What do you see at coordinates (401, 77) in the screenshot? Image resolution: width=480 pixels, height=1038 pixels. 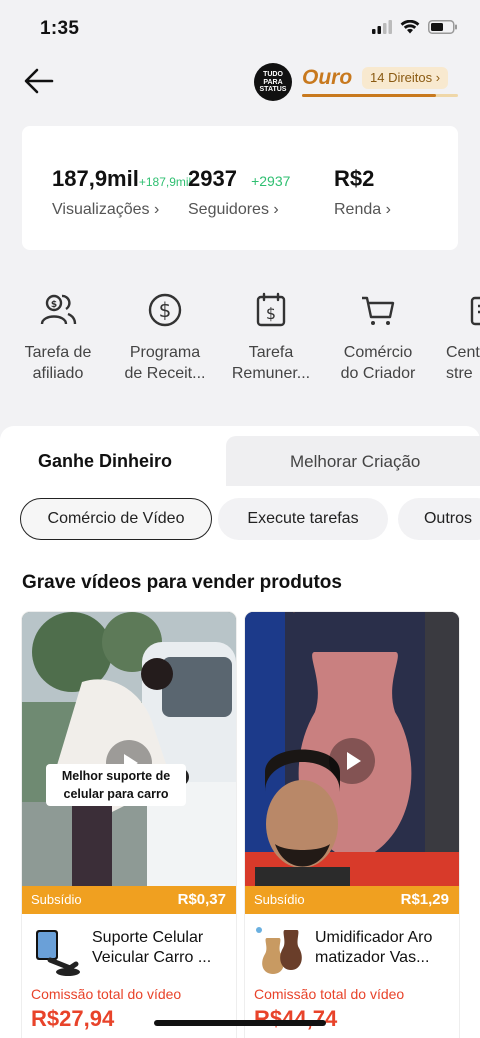 I see `rights-label: 14 Direitos` at bounding box center [401, 77].